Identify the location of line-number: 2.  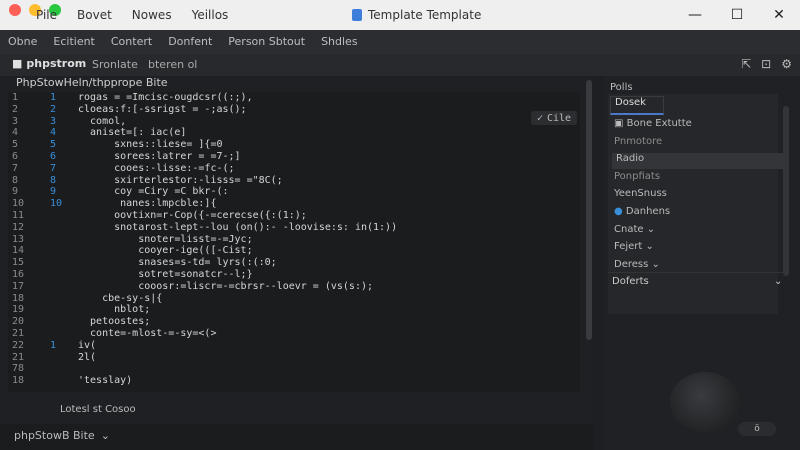
(15, 109).